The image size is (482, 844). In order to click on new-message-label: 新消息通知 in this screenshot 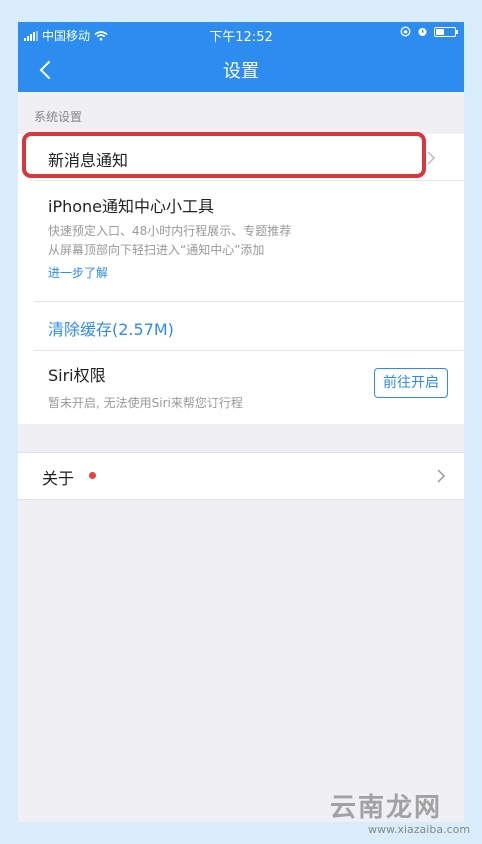, I will do `click(88, 160)`.